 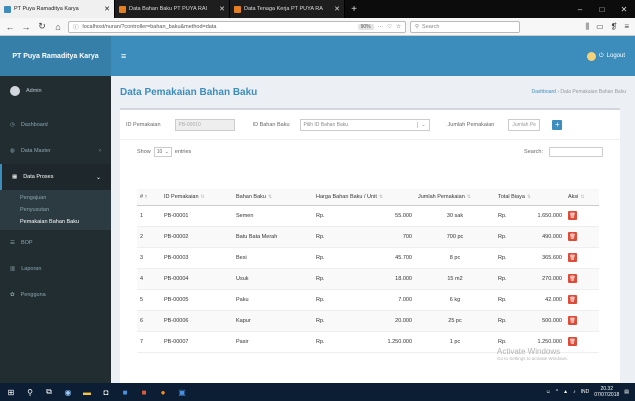 I want to click on forward-icon: →, so click(x=26, y=27).